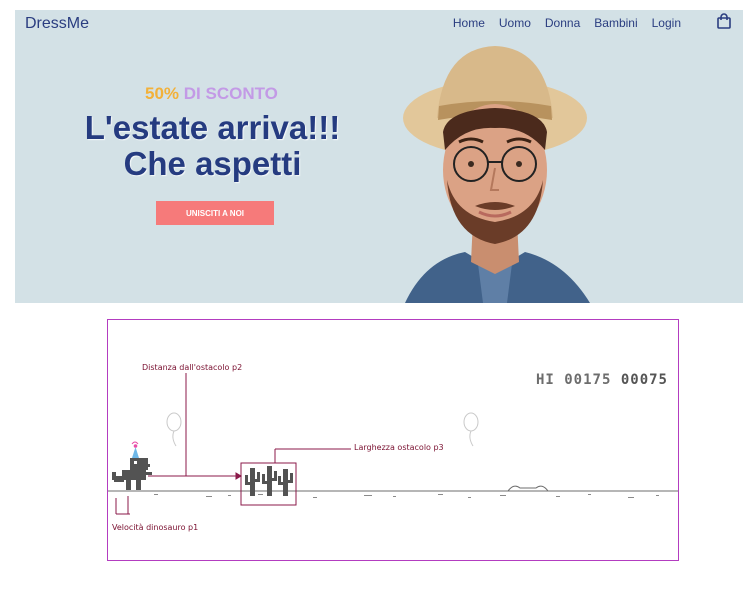 The height and width of the screenshot is (596, 754). I want to click on current-score: 00075, so click(644, 380).